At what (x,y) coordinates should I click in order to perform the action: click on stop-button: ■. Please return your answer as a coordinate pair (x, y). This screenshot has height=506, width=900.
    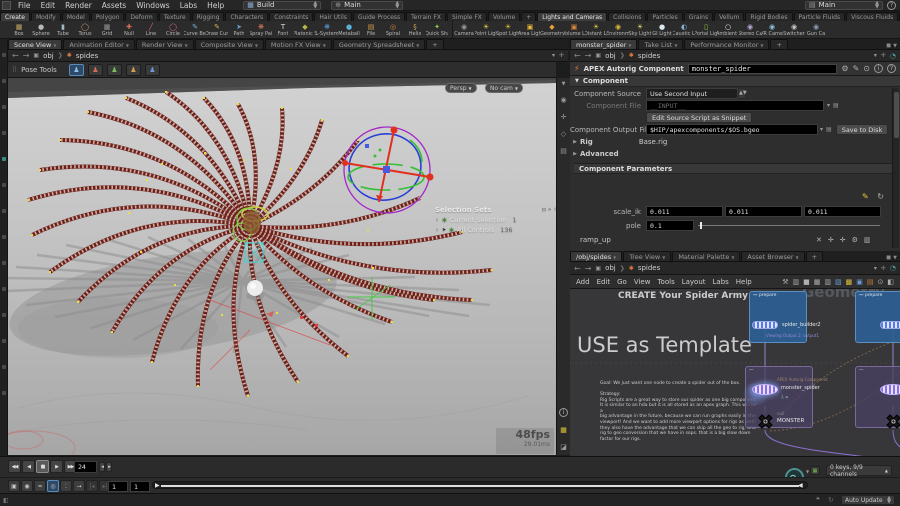
    Looking at the image, I should click on (42, 466).